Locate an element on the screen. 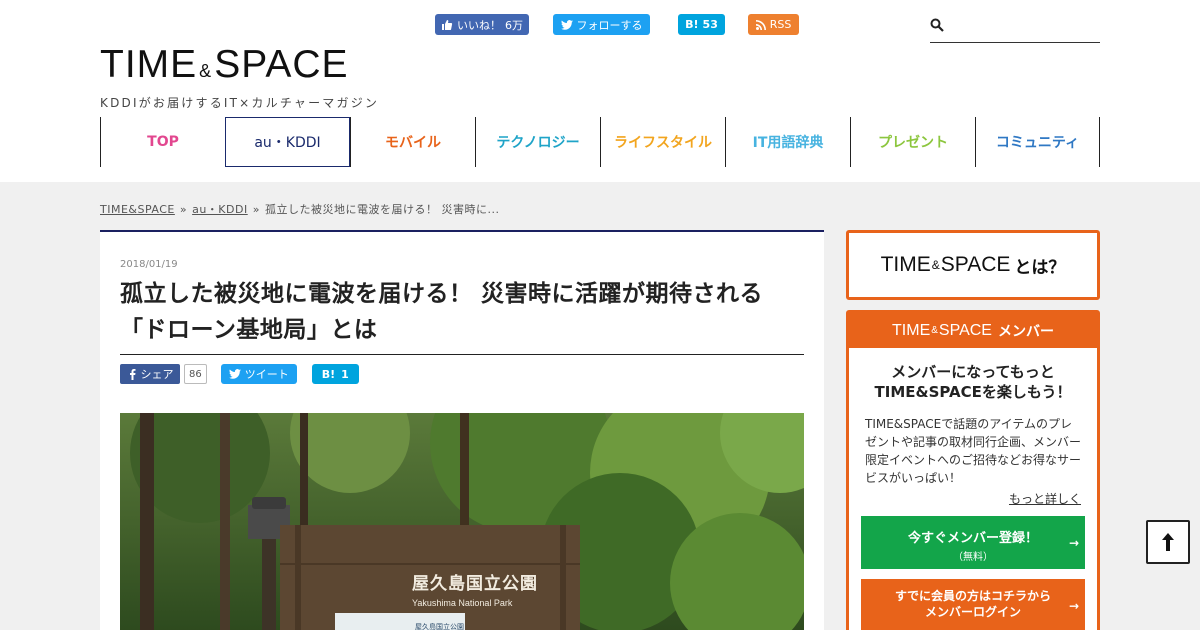 This screenshot has width=1200, height=630. register-button: 今すぐメンバー登録！ （無料） → is located at coordinates (973, 542).